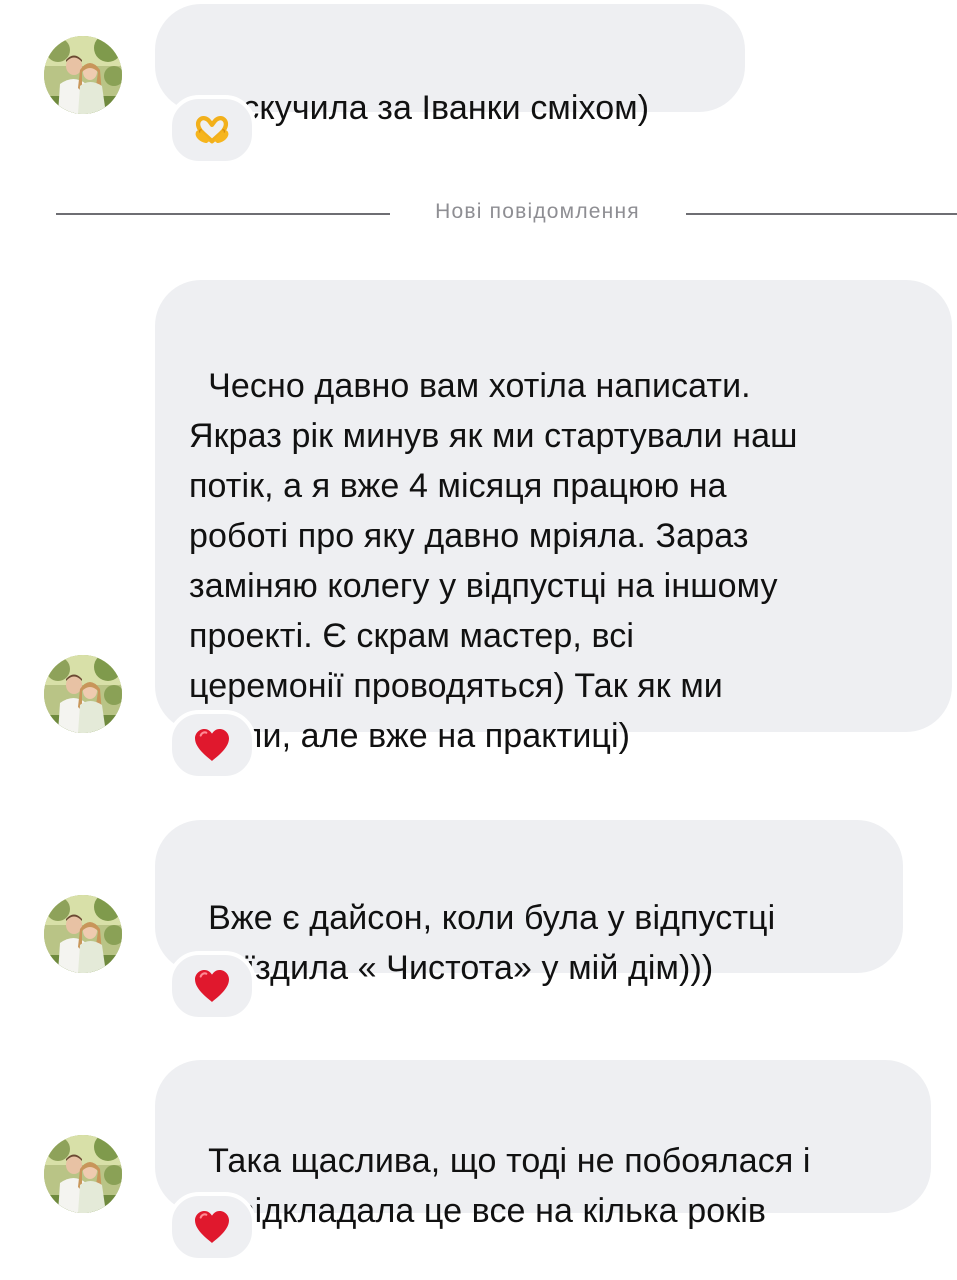 The width and height of the screenshot is (957, 1280). I want to click on message-bubble: Я скучила за Іванки сміхом), so click(450, 65).